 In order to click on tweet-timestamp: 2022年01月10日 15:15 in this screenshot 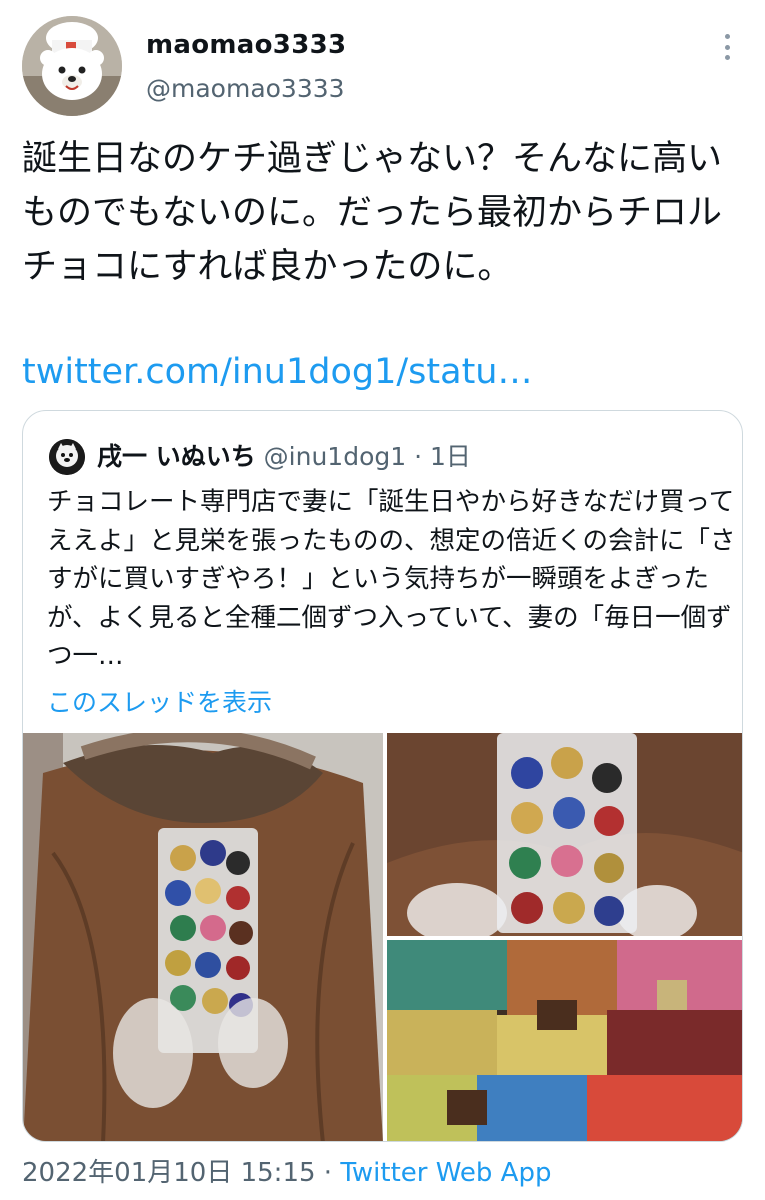, I will do `click(169, 1173)`.